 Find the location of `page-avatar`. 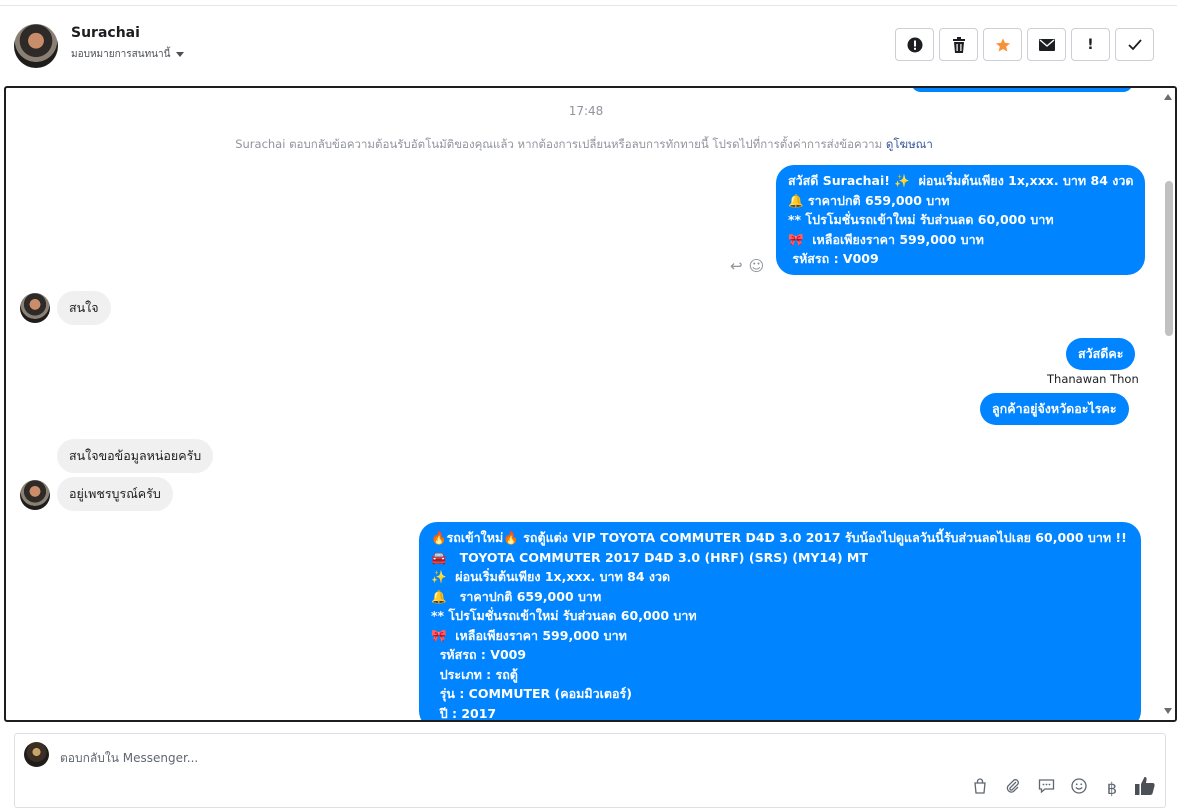

page-avatar is located at coordinates (36, 754).